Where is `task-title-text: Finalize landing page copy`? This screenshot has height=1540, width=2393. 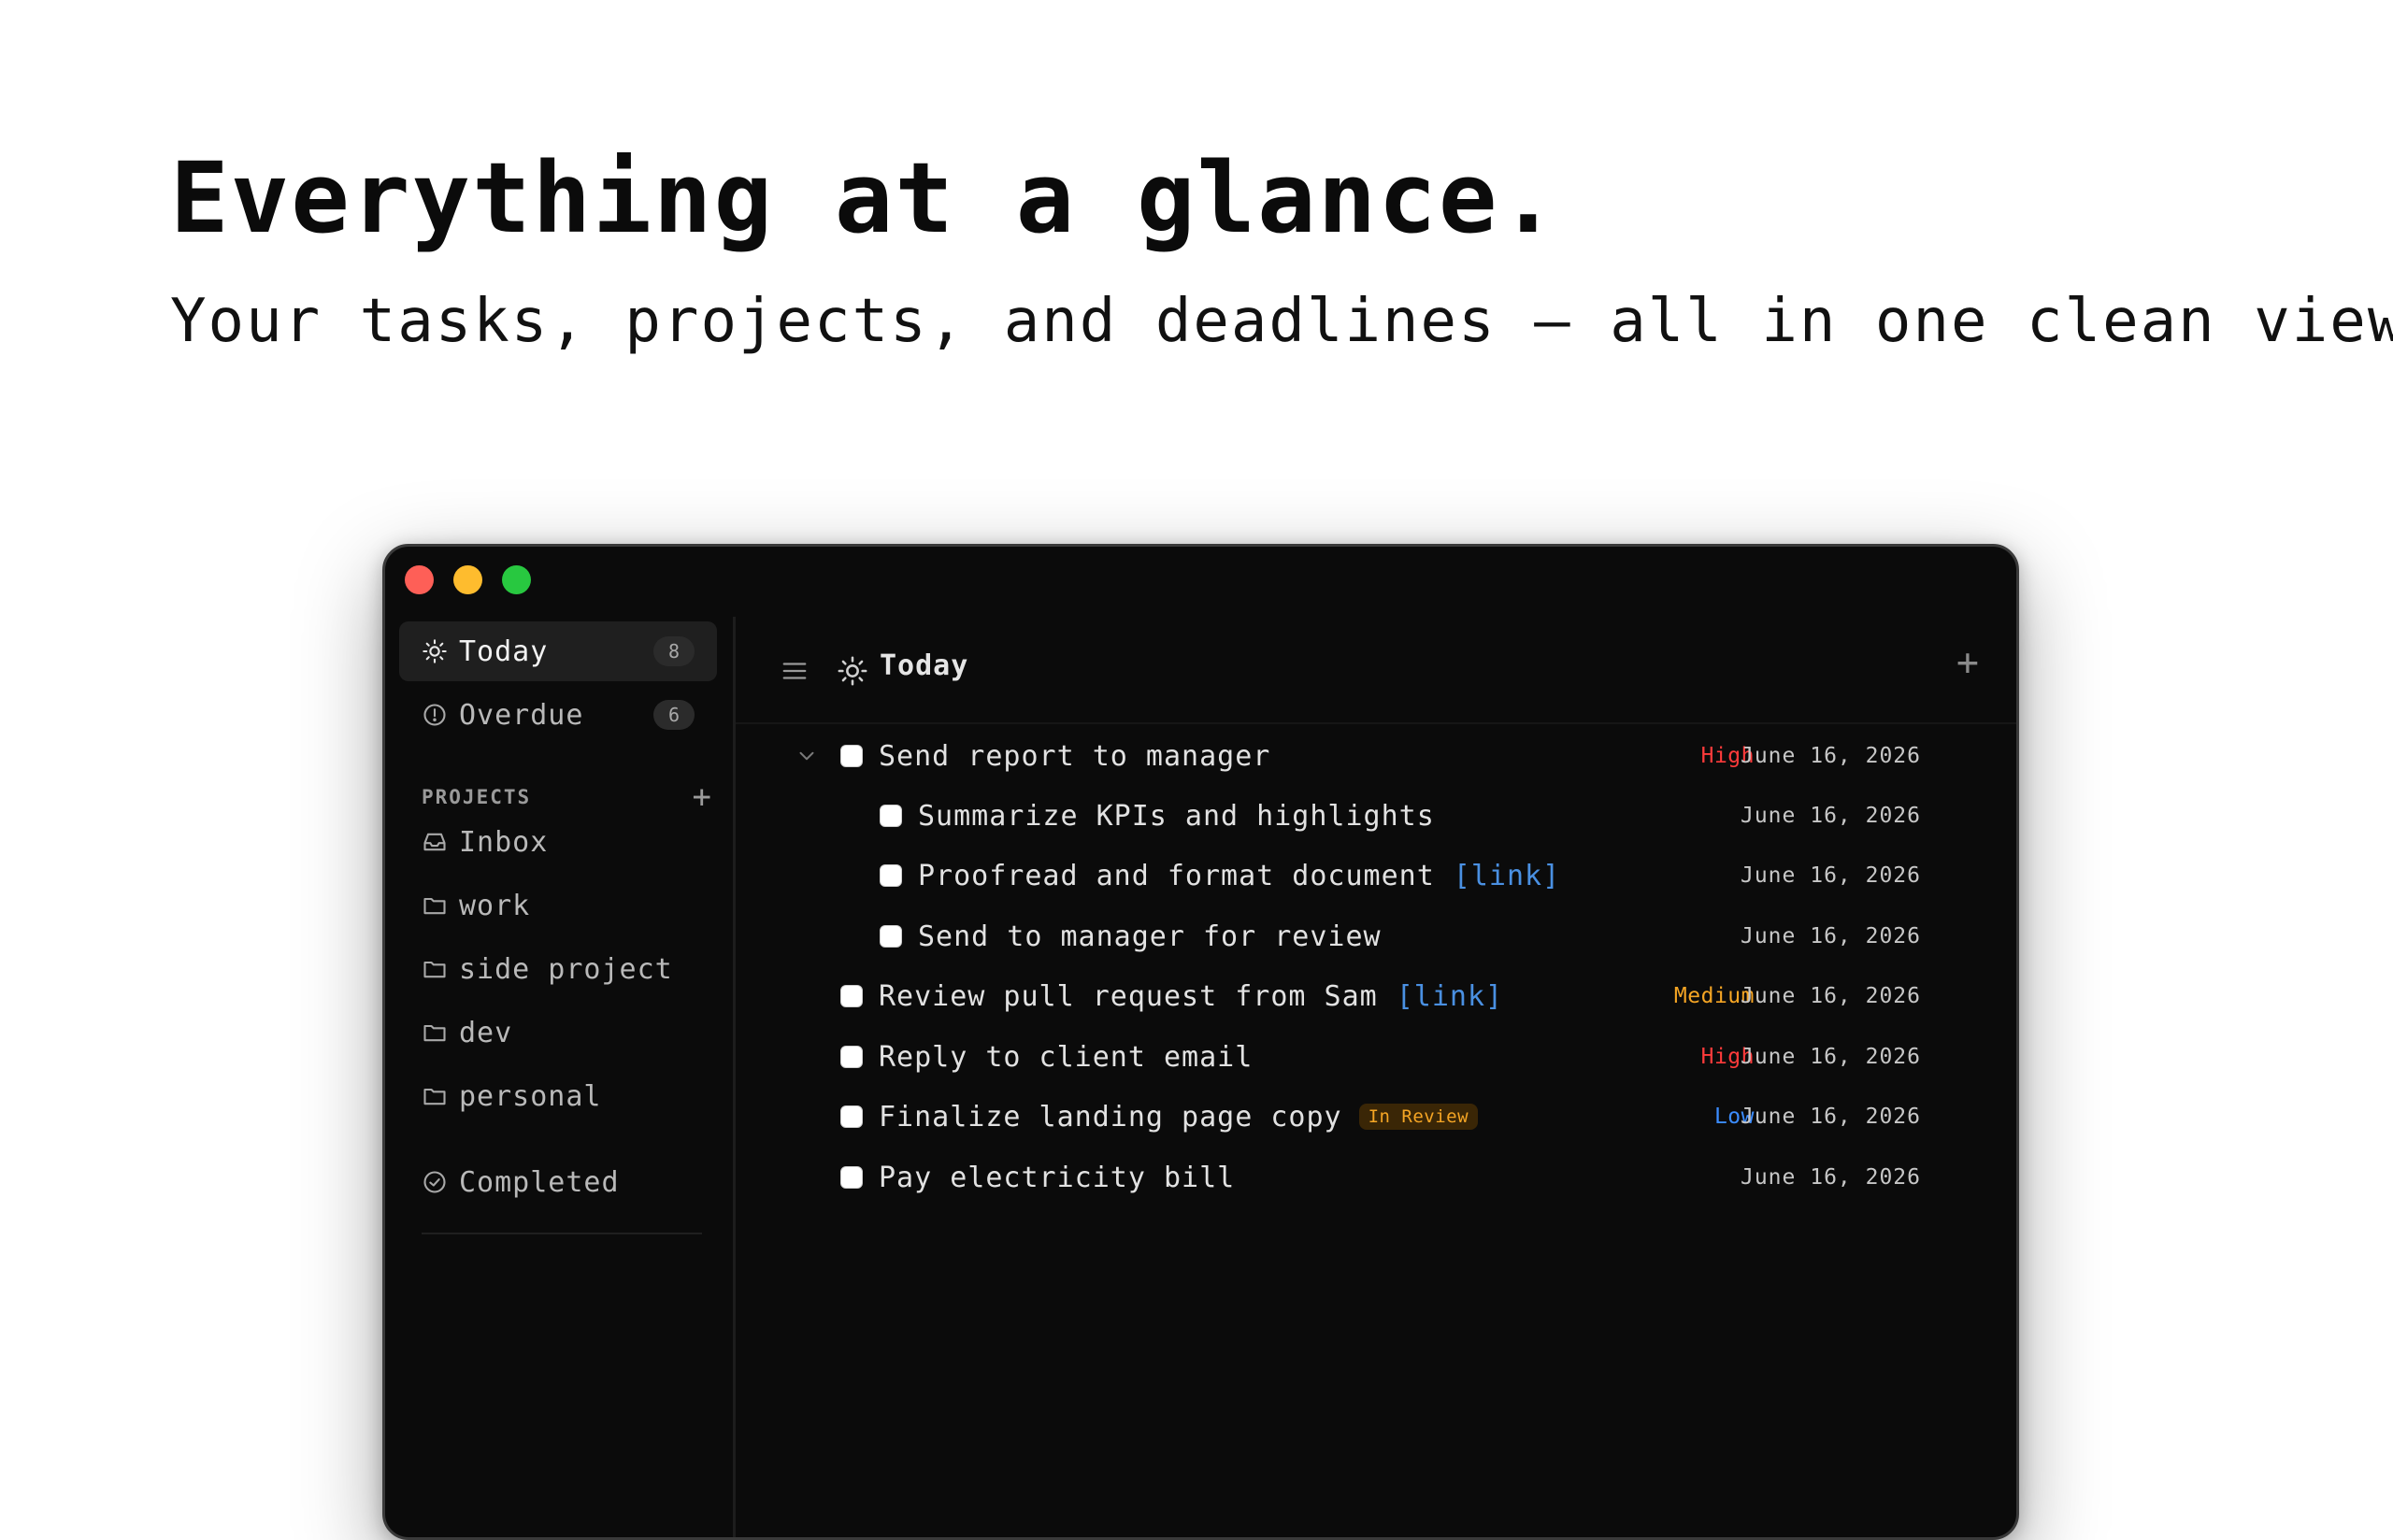 task-title-text: Finalize landing page copy is located at coordinates (1110, 1117).